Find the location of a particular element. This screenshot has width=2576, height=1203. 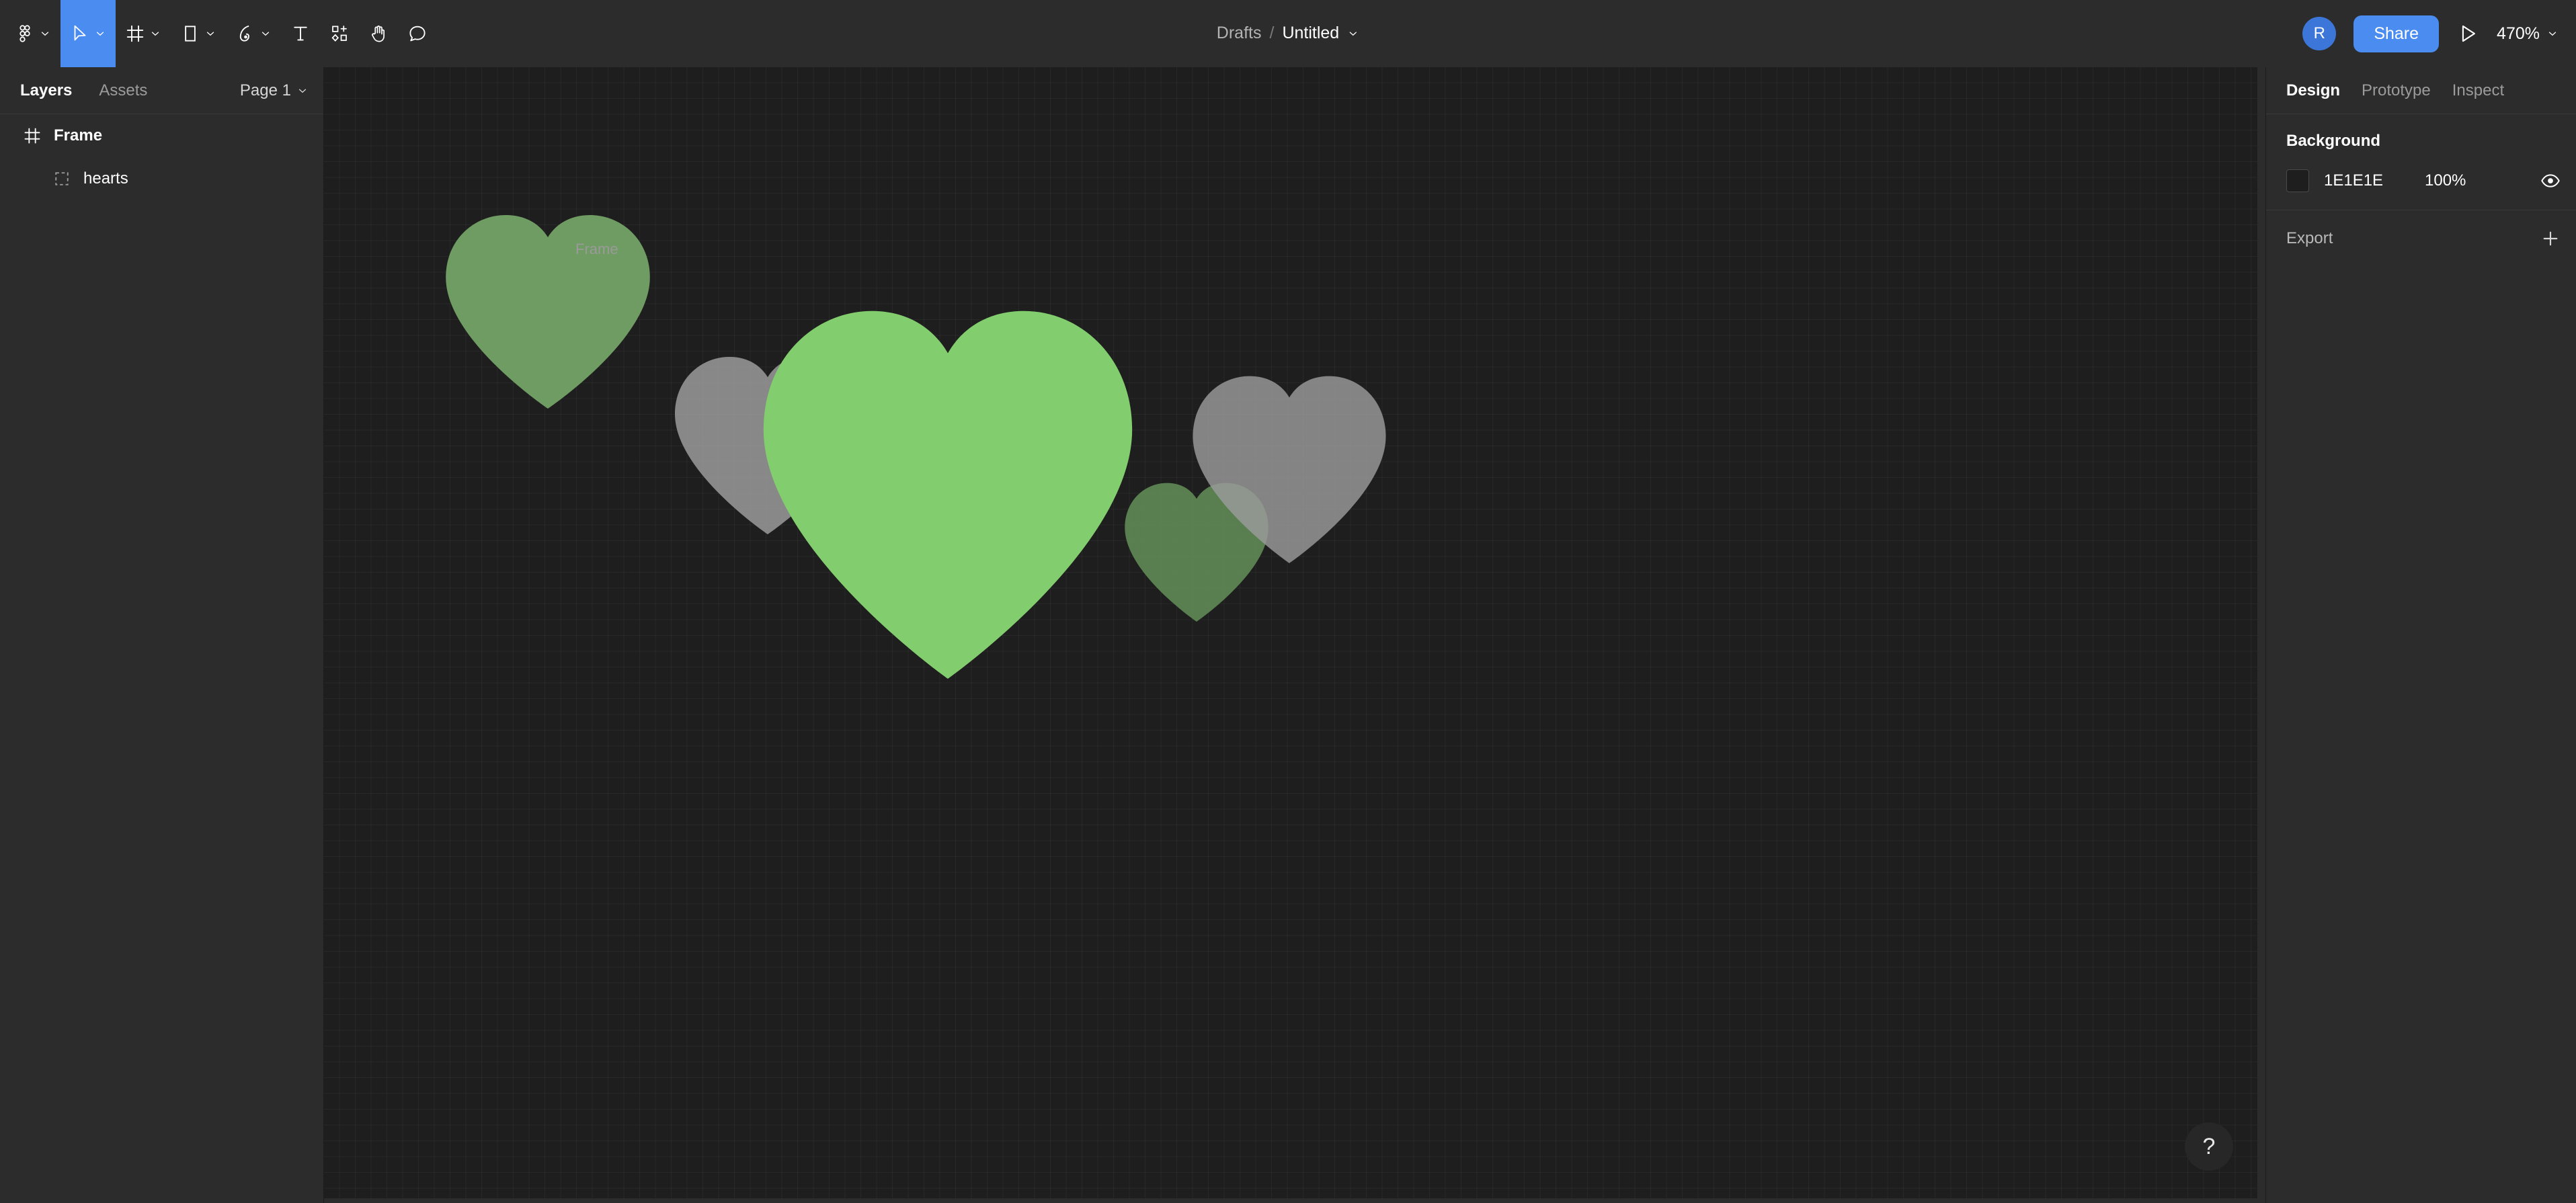

top-toolbar: Drafts / Untitled R Share 470% is located at coordinates (1288, 33).